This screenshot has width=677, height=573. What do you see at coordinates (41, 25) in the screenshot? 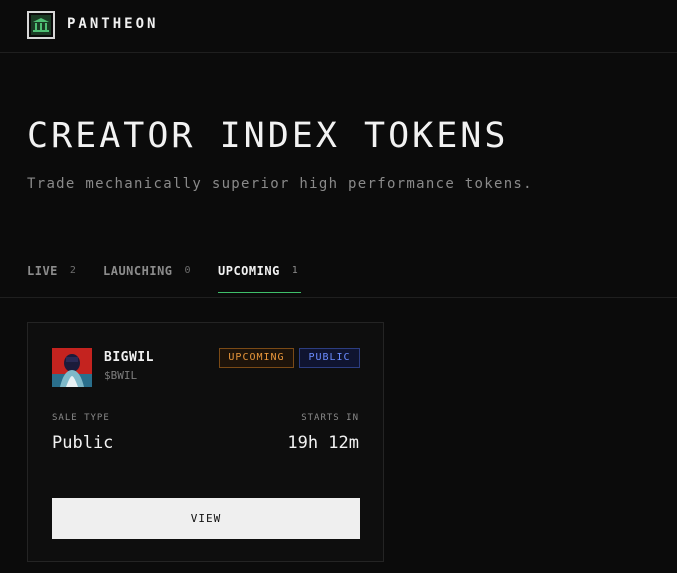
I see `temple-icon` at bounding box center [41, 25].